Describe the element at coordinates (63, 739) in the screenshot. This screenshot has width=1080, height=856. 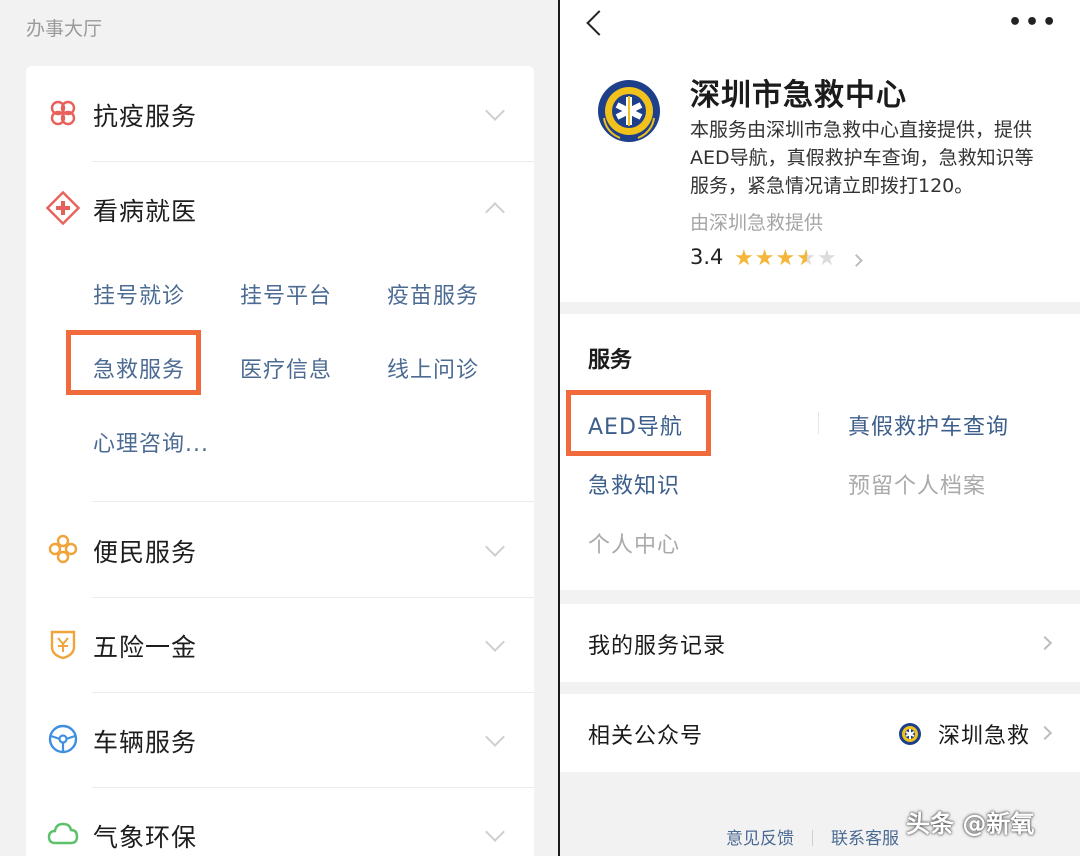
I see `steering-wheel-icon` at that location.